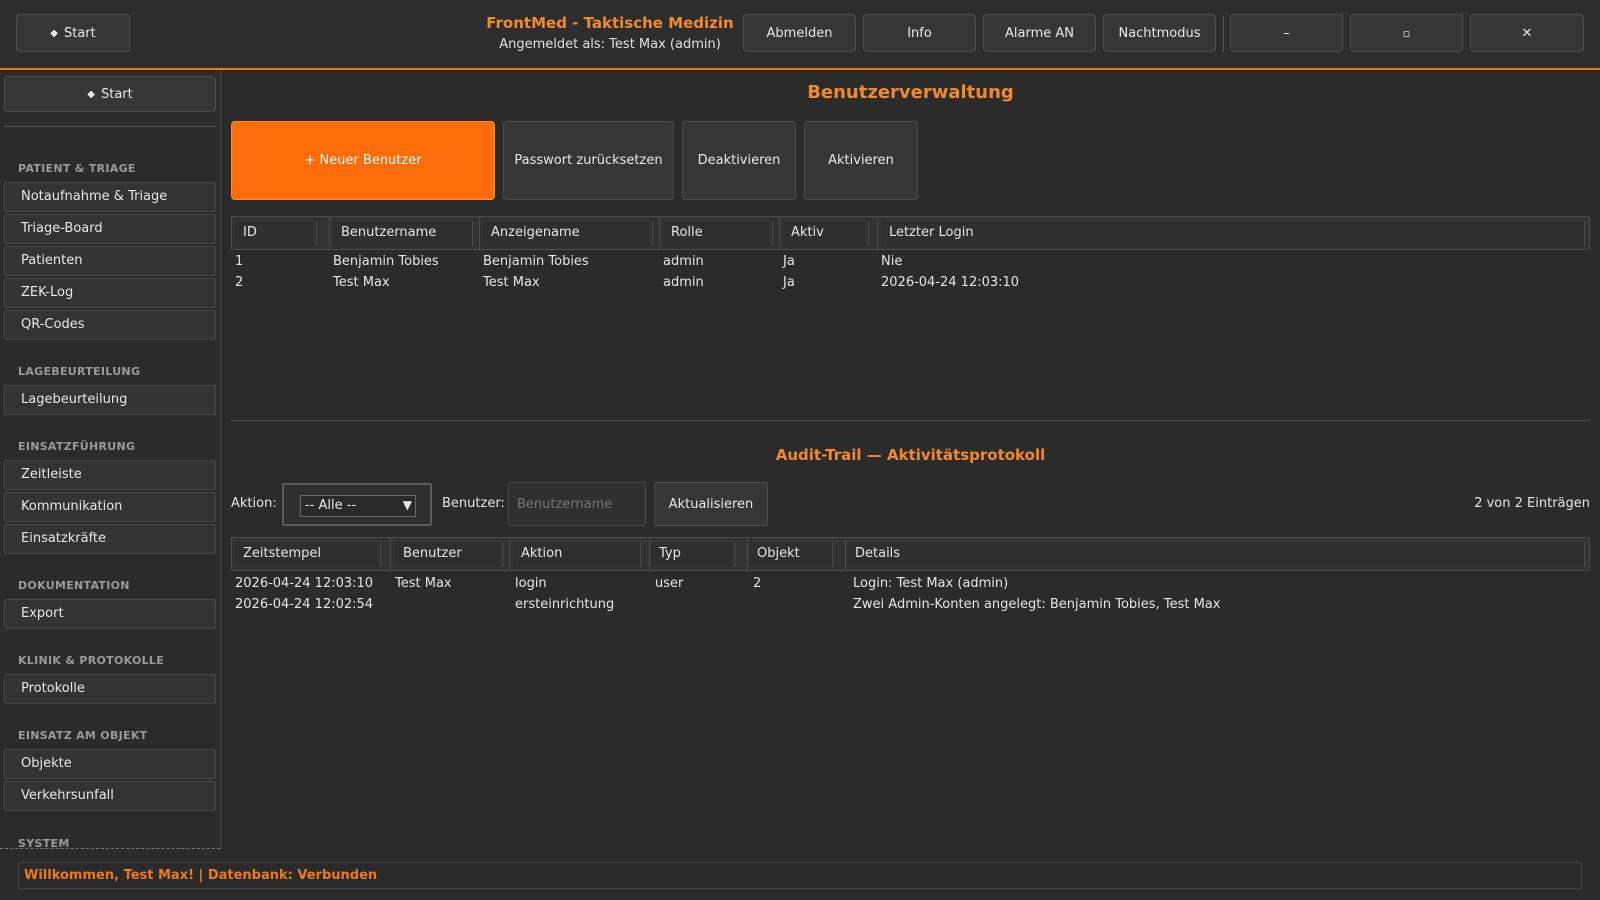 This screenshot has height=900, width=1600. Describe the element at coordinates (910, 420) in the screenshot. I see `section-divider` at that location.